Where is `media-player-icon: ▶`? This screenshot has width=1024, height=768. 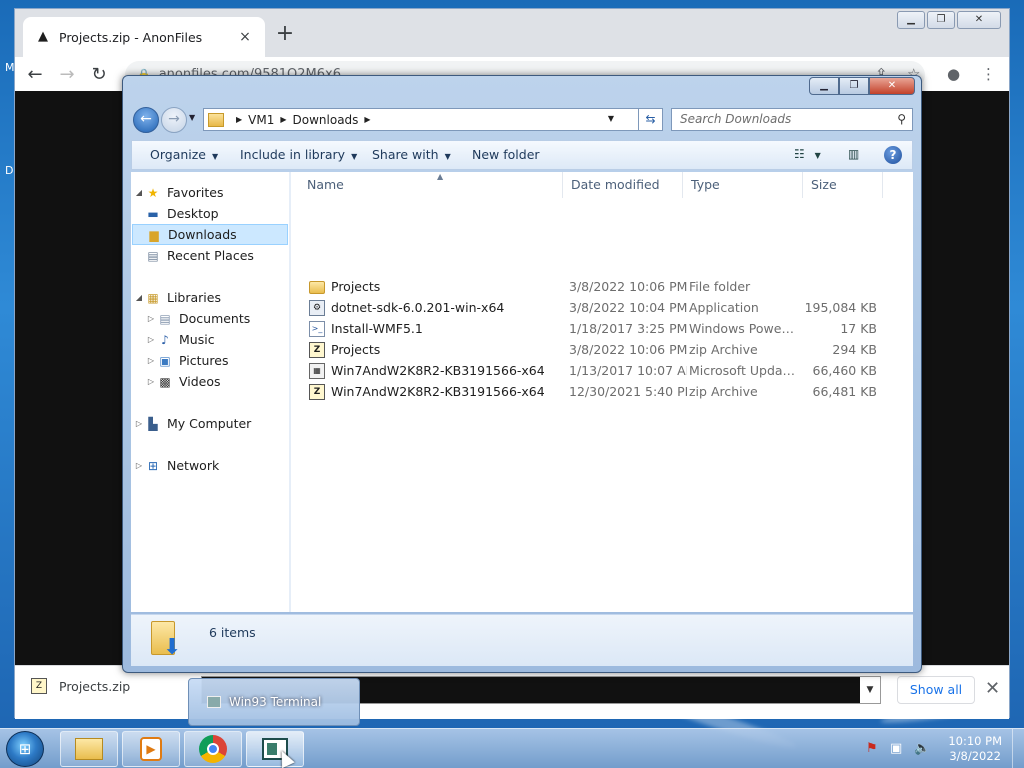 media-player-icon: ▶ is located at coordinates (151, 749).